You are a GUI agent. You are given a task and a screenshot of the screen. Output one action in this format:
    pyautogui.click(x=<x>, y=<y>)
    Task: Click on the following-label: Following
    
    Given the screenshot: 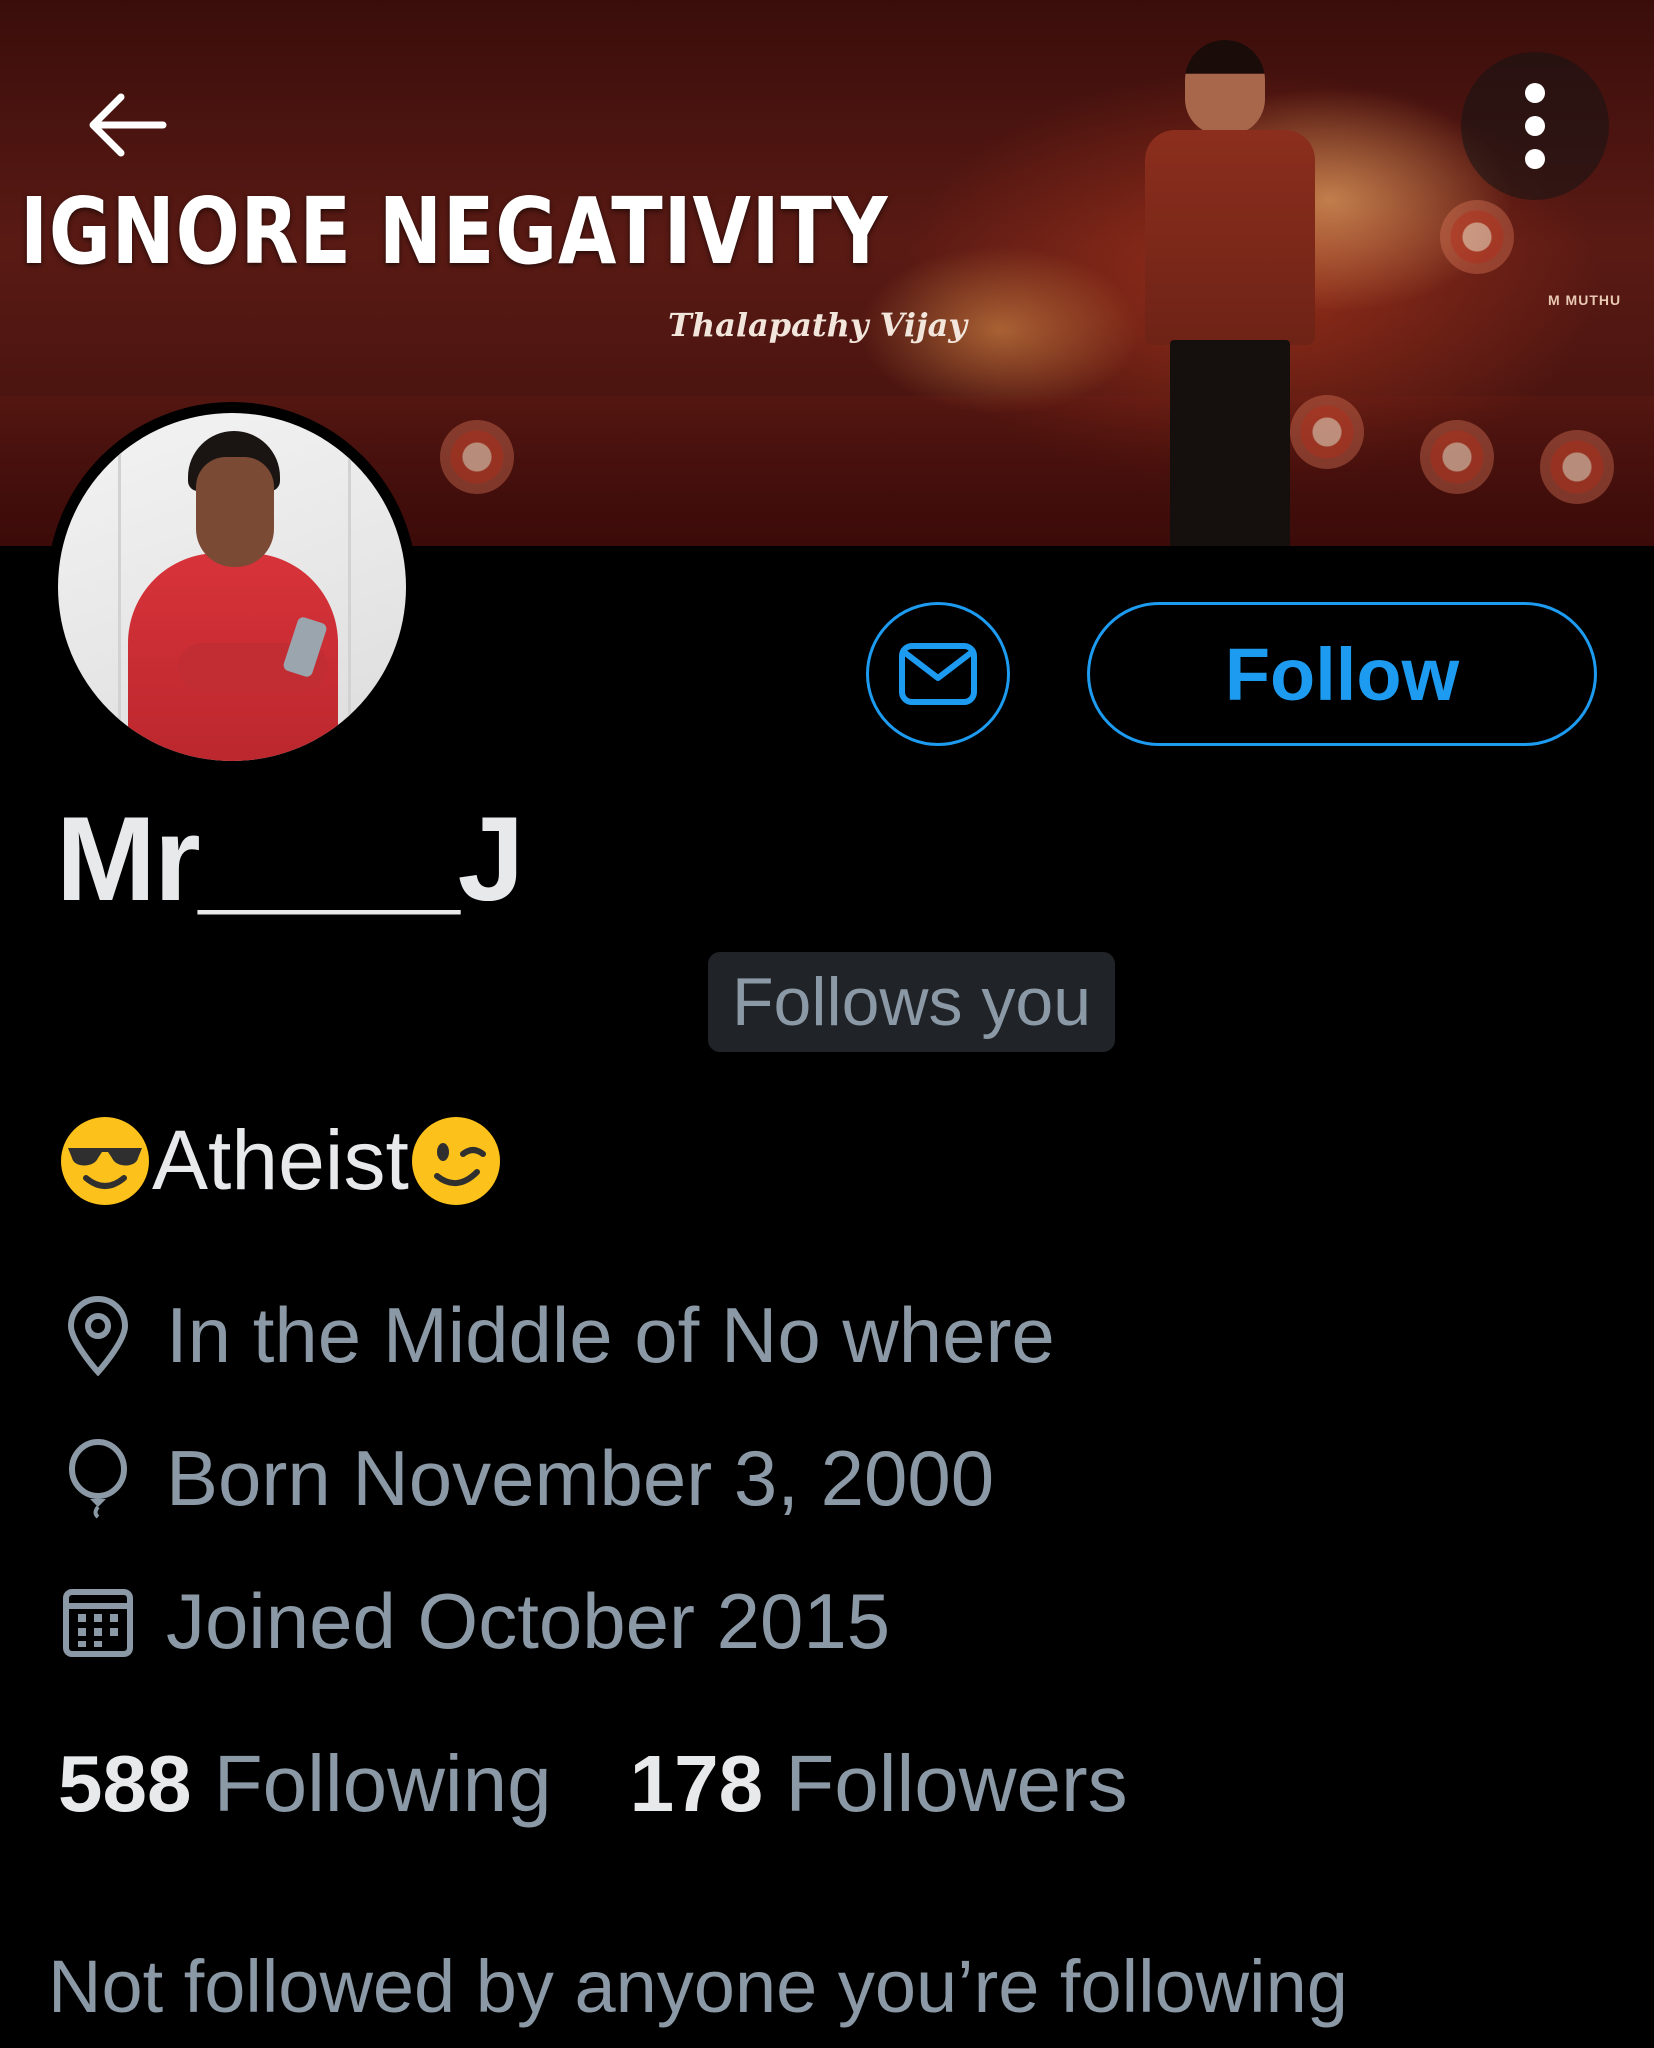 What is the action you would take?
    pyautogui.click(x=382, y=1783)
    